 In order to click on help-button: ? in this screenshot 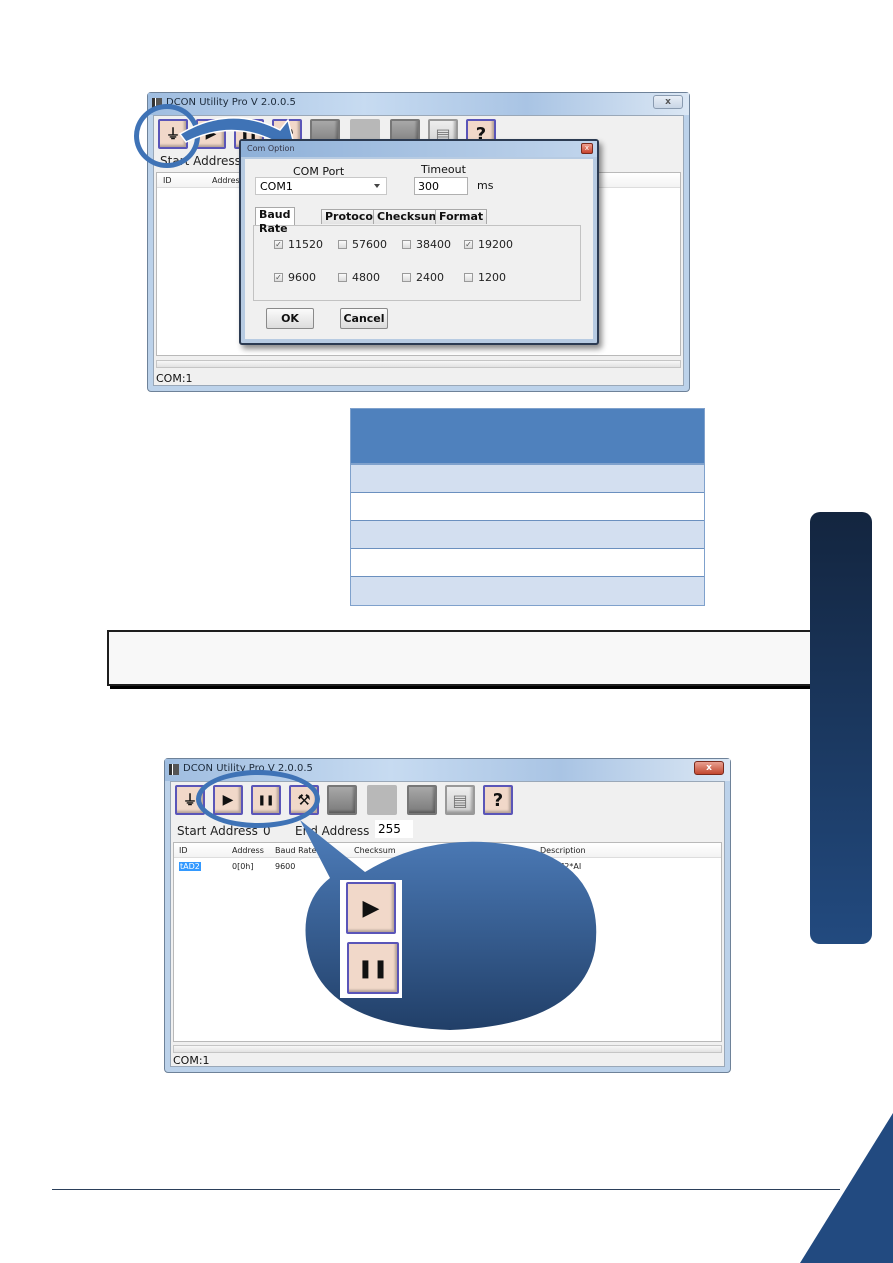, I will do `click(498, 800)`.